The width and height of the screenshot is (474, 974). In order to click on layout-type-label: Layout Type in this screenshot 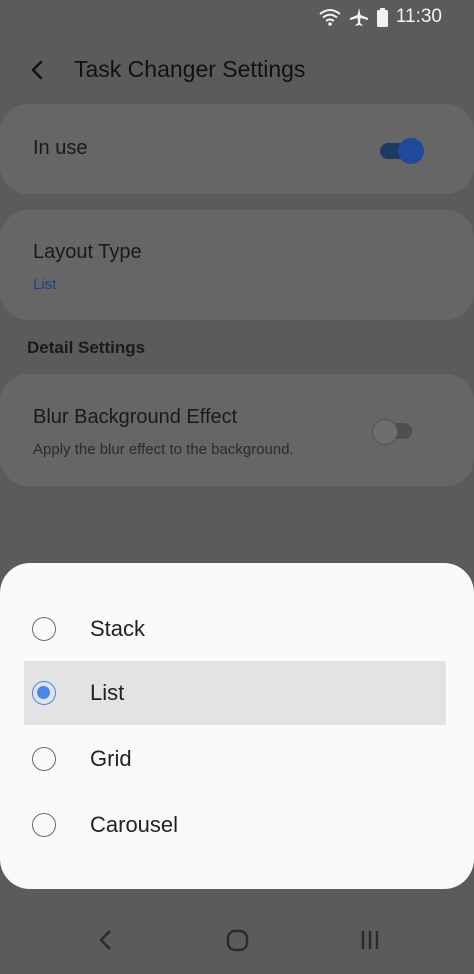, I will do `click(87, 252)`.